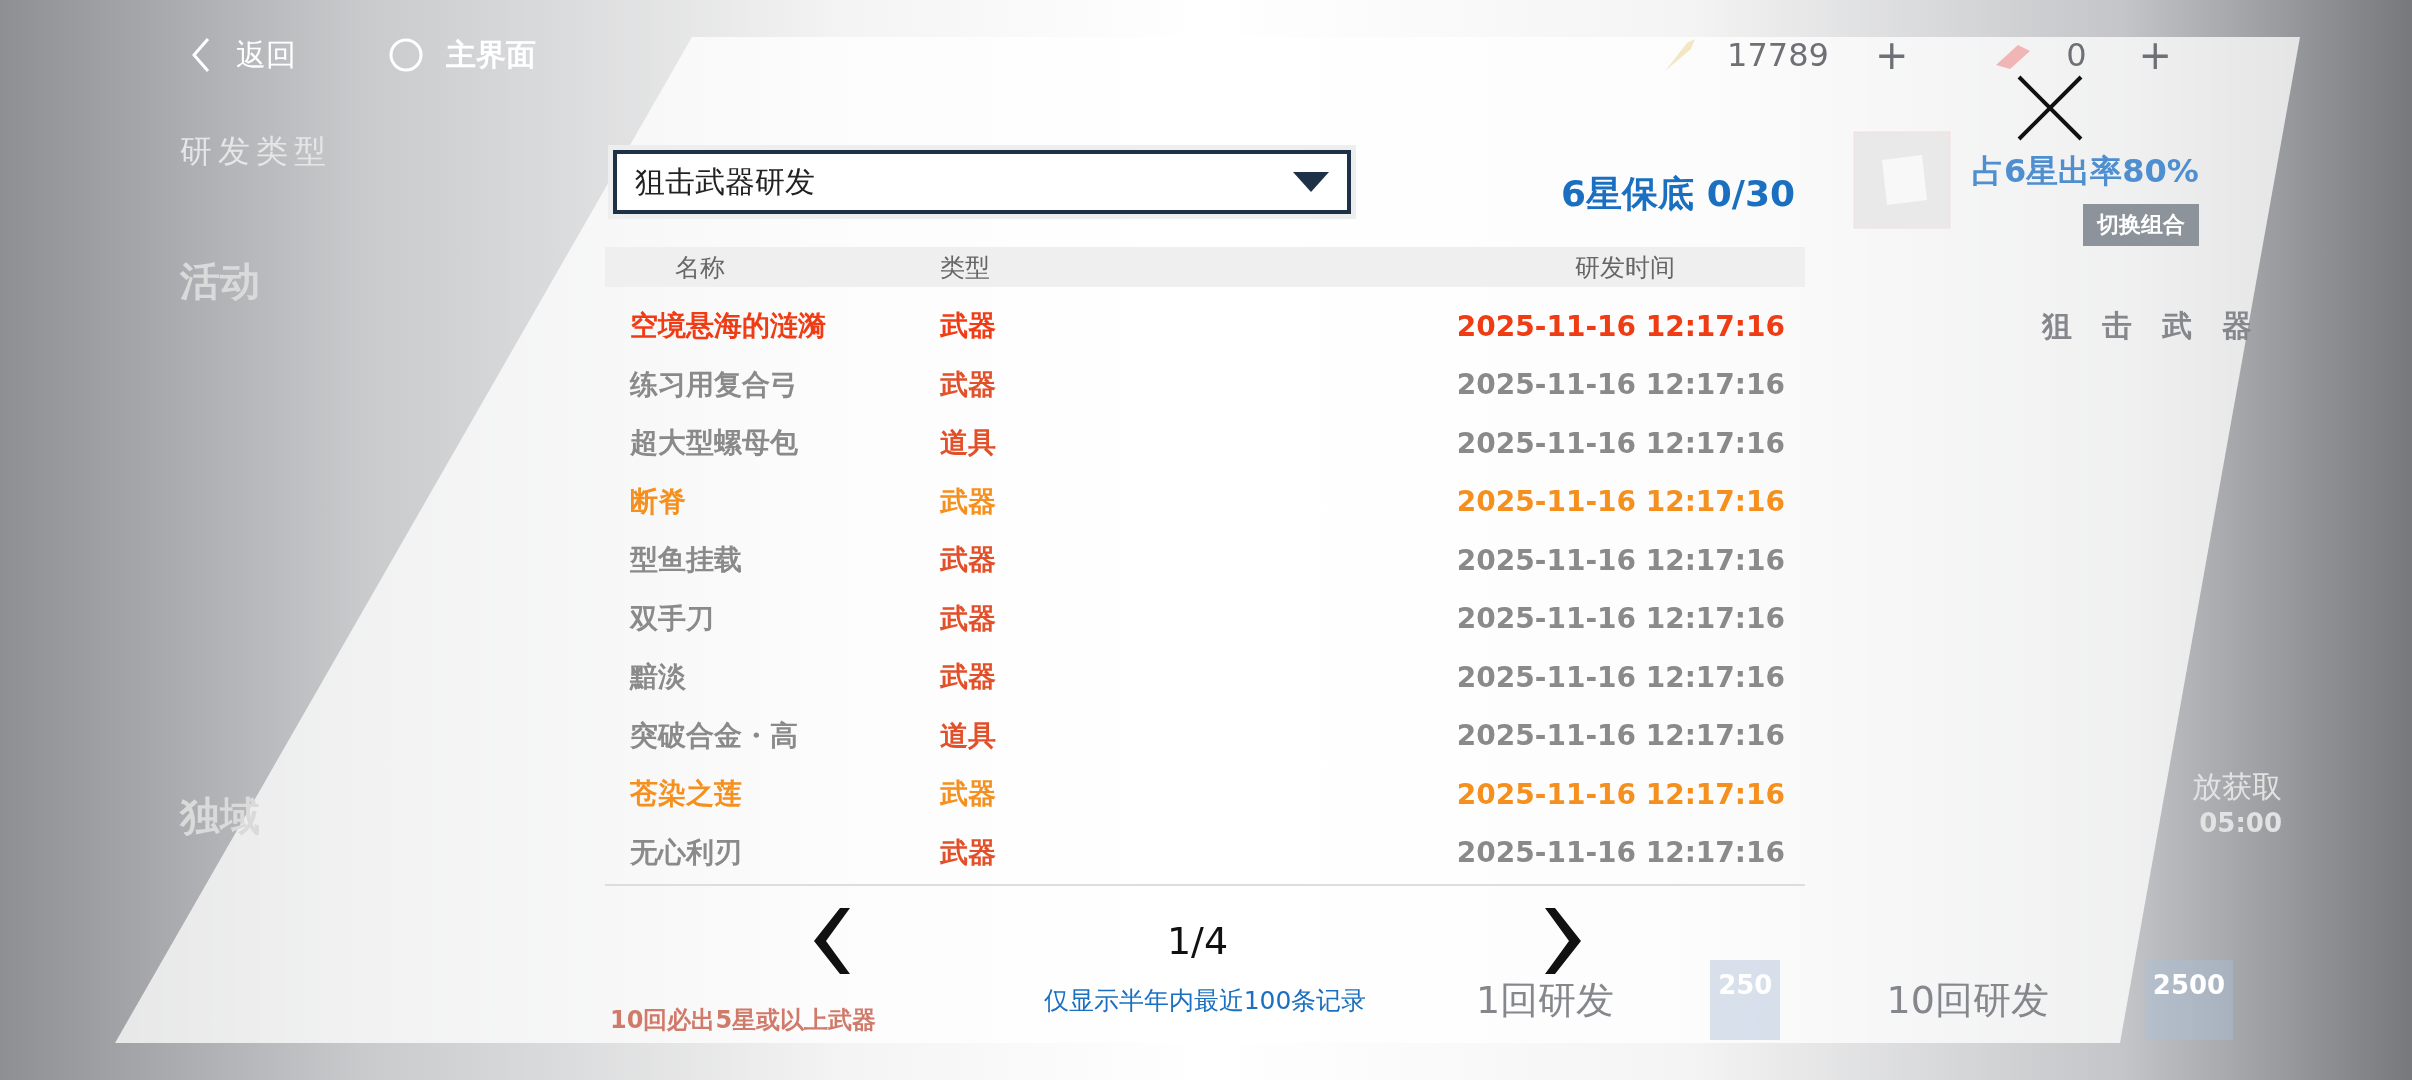 The height and width of the screenshot is (1080, 2412). What do you see at coordinates (2076, 55) in the screenshot?
I see `currency-amount: 0` at bounding box center [2076, 55].